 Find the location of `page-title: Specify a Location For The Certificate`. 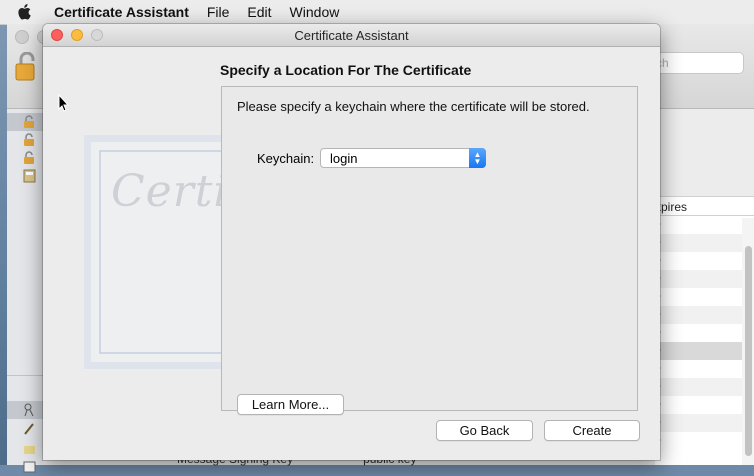

page-title: Specify a Location For The Certificate is located at coordinates (346, 70).